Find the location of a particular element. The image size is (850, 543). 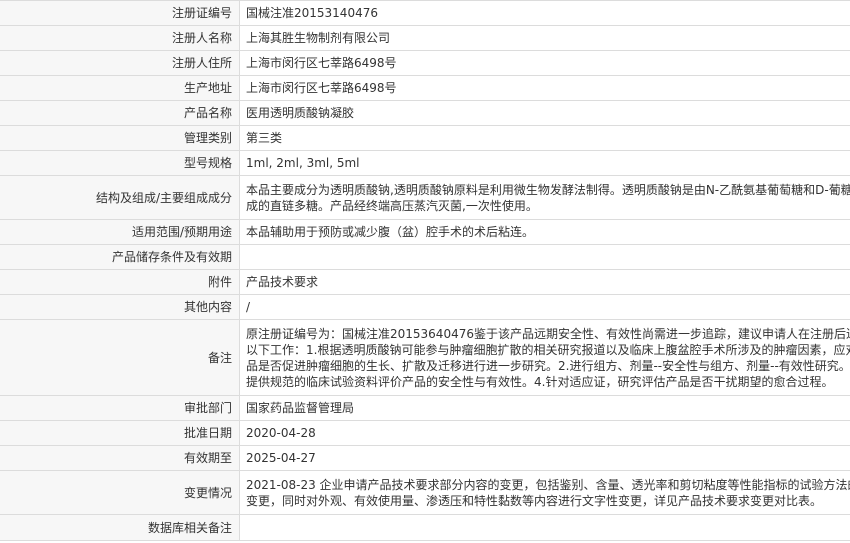

field-label: 管理类别 is located at coordinates (120, 138).